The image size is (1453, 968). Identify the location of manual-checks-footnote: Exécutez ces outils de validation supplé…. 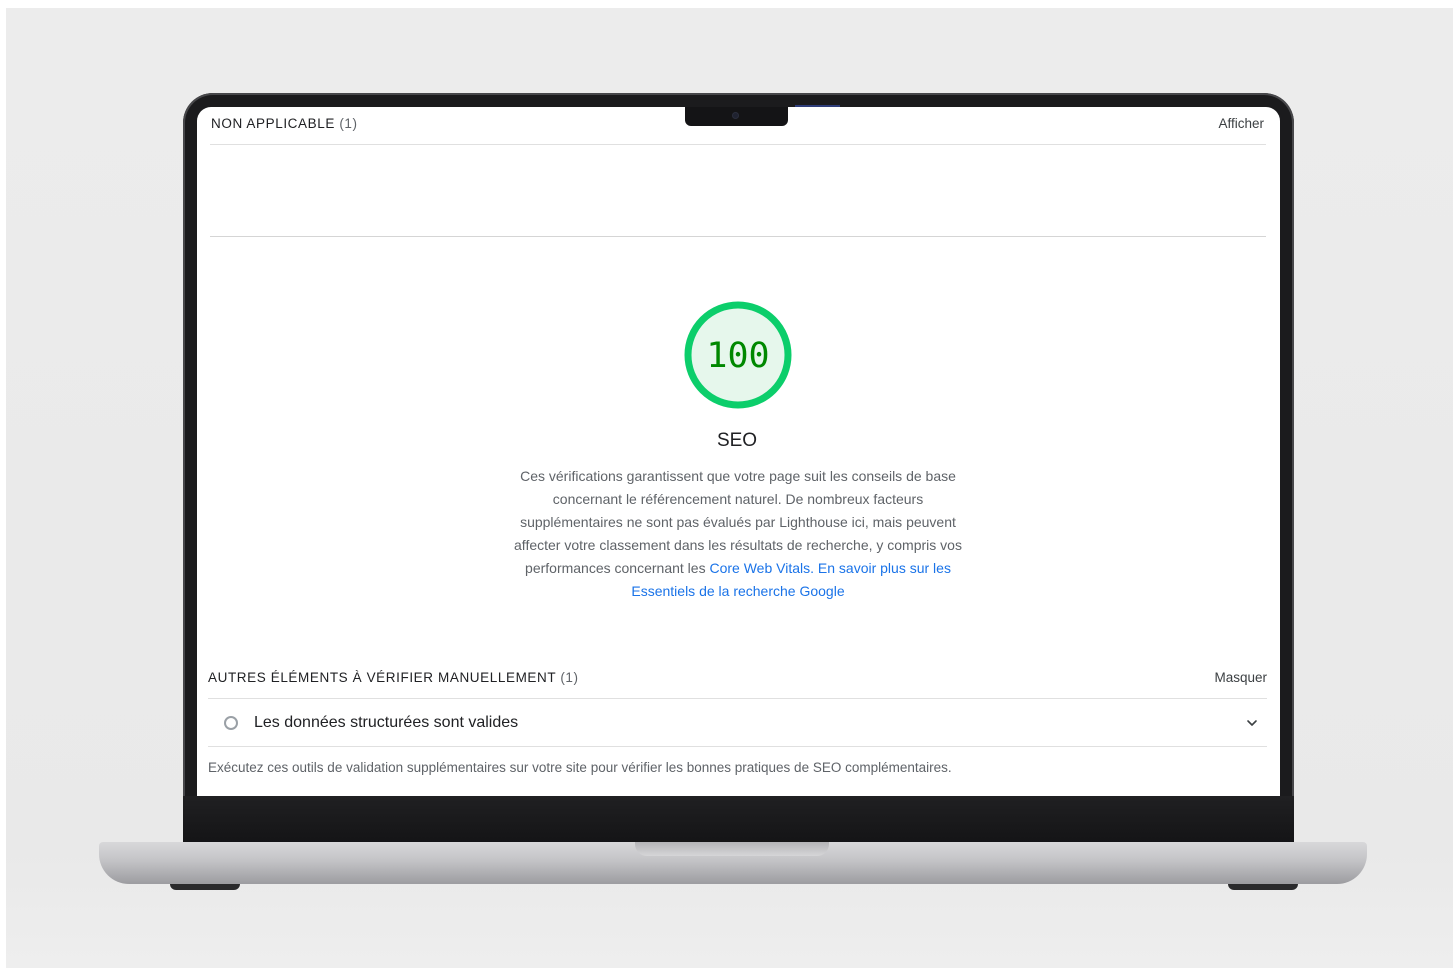
(580, 767).